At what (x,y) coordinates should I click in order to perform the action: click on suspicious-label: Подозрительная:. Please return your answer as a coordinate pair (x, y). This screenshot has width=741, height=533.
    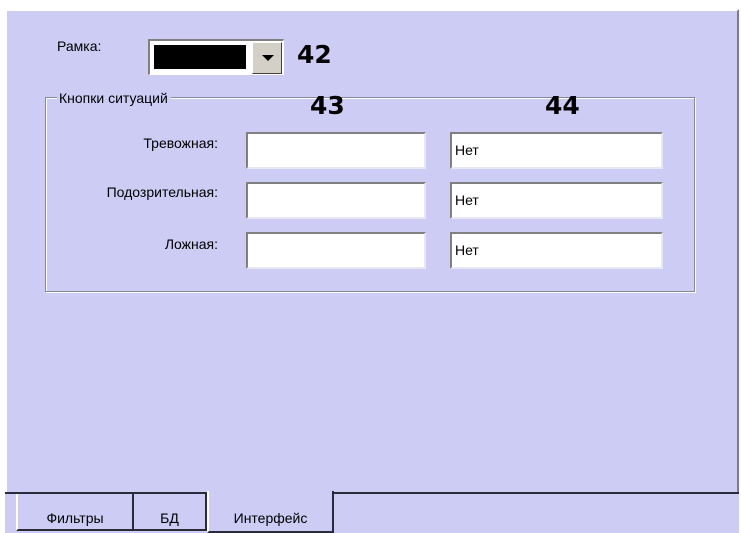
    Looking at the image, I should click on (162, 192).